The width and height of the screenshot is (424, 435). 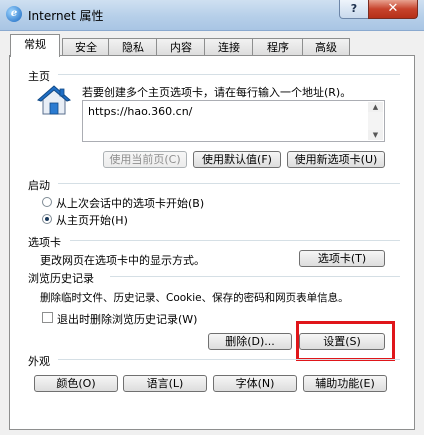 I want to click on internet-explorer-icon: e, so click(x=14, y=14).